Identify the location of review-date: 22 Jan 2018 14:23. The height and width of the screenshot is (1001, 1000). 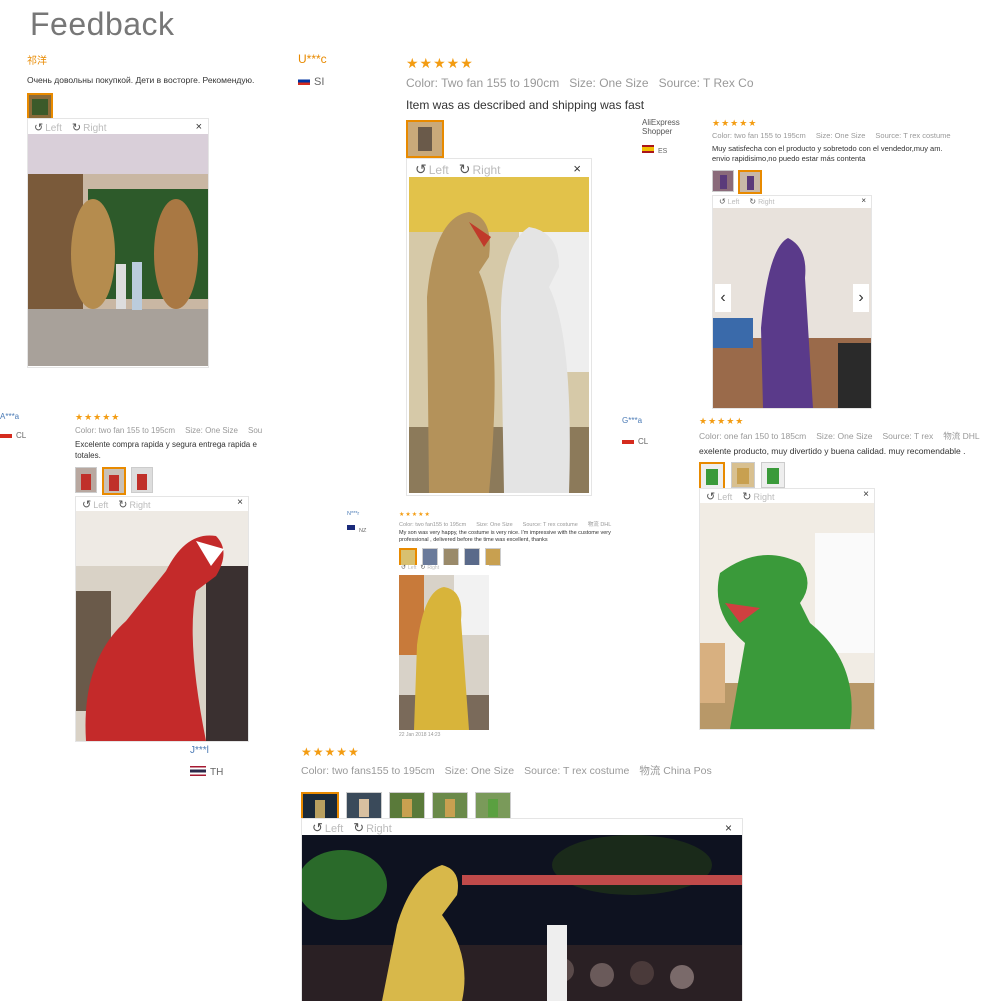
(420, 735).